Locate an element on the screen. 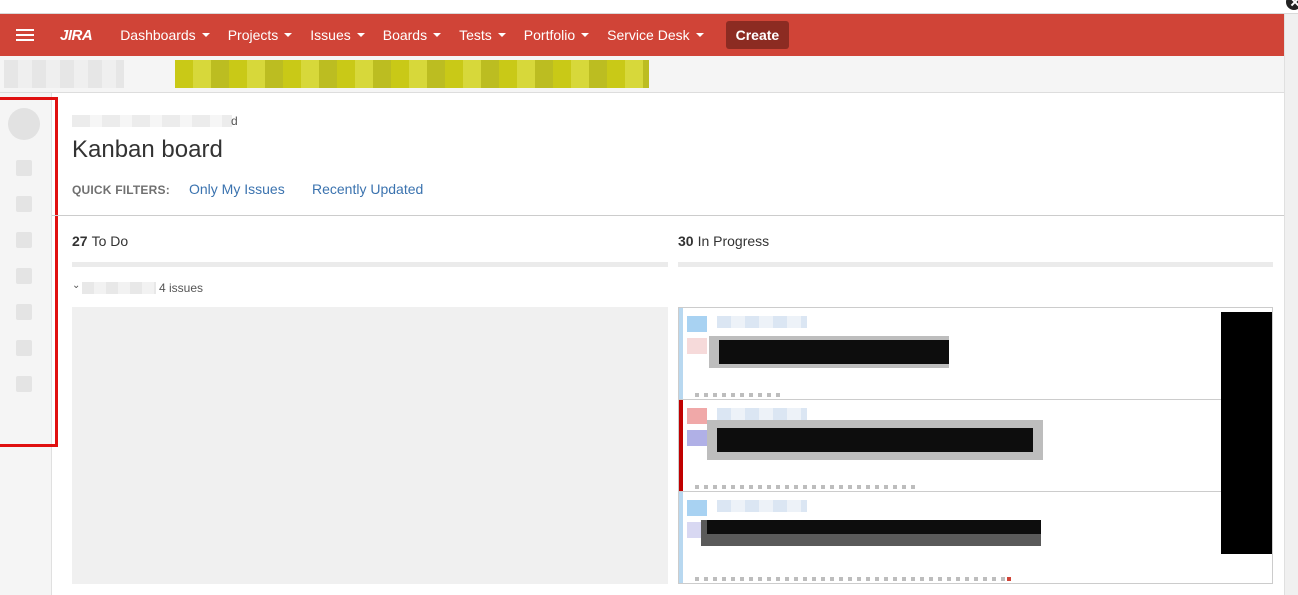 This screenshot has height=595, width=1298. menu-icon is located at coordinates (25, 35).